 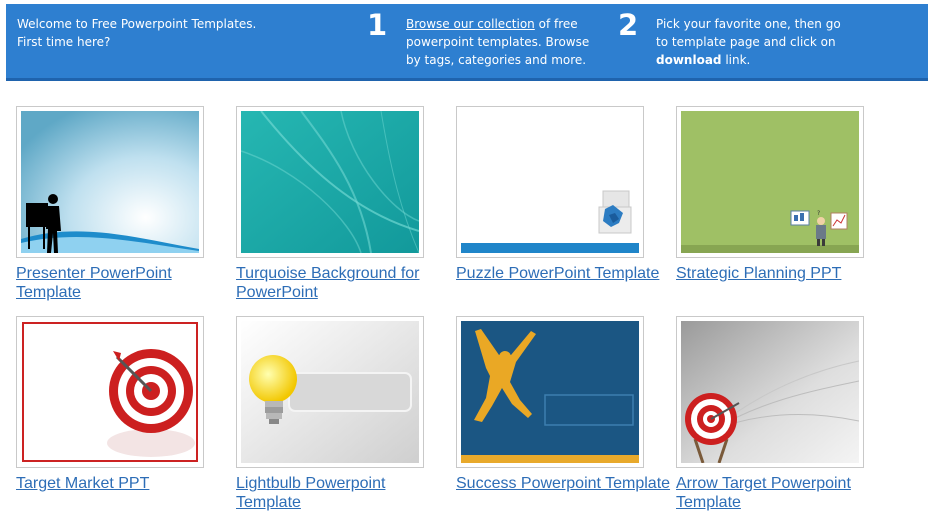 What do you see at coordinates (628, 25) in the screenshot?
I see `step-2-number: 2` at bounding box center [628, 25].